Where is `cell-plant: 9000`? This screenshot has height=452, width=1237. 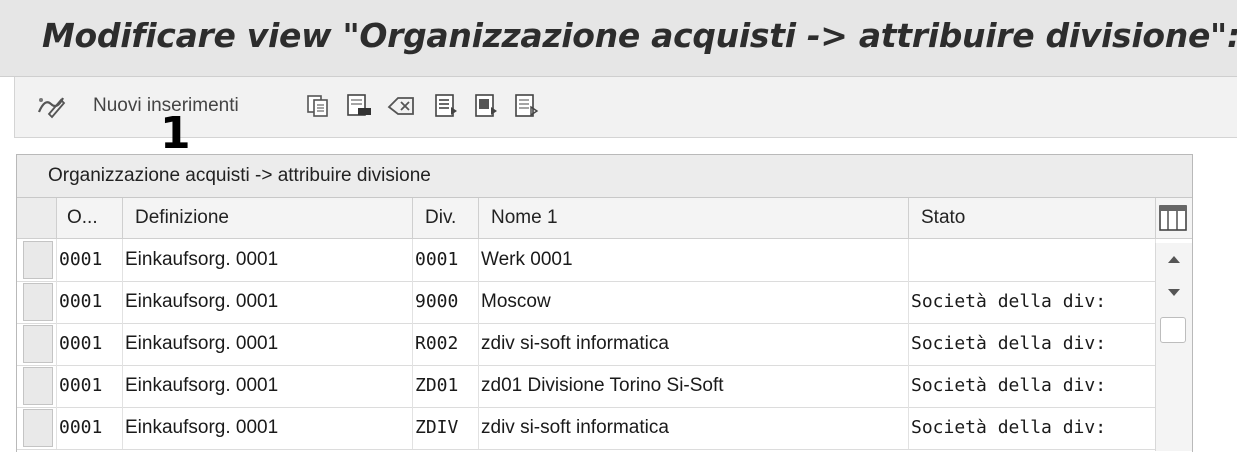 cell-plant: 9000 is located at coordinates (446, 302).